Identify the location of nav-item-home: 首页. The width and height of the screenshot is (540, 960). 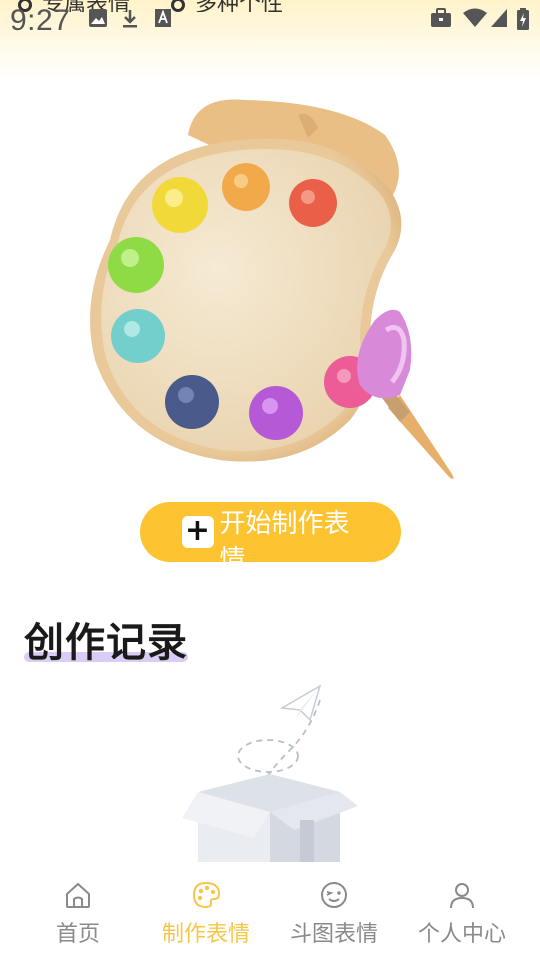
(78, 911).